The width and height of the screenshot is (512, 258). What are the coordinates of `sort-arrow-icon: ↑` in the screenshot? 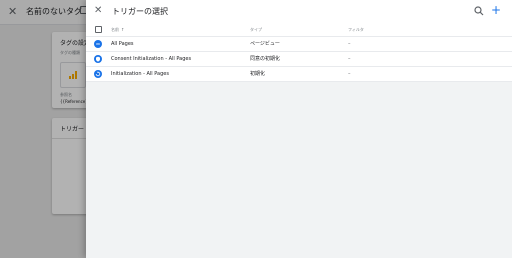 It's located at (123, 29).